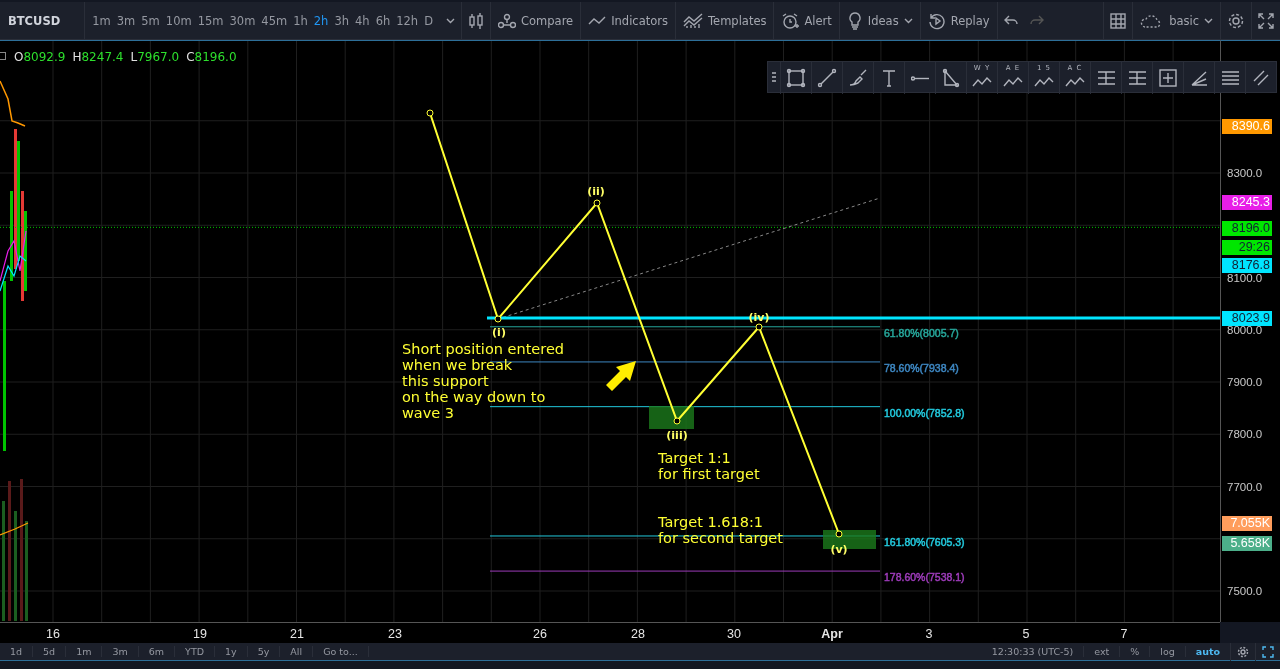  I want to click on scale-toggle: auto, so click(1207, 651).